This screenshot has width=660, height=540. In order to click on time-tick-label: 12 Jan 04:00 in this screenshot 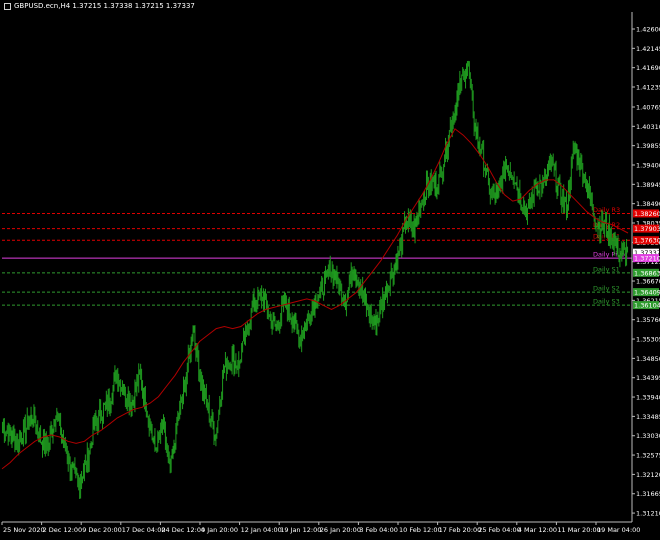, I will do `click(261, 530)`.